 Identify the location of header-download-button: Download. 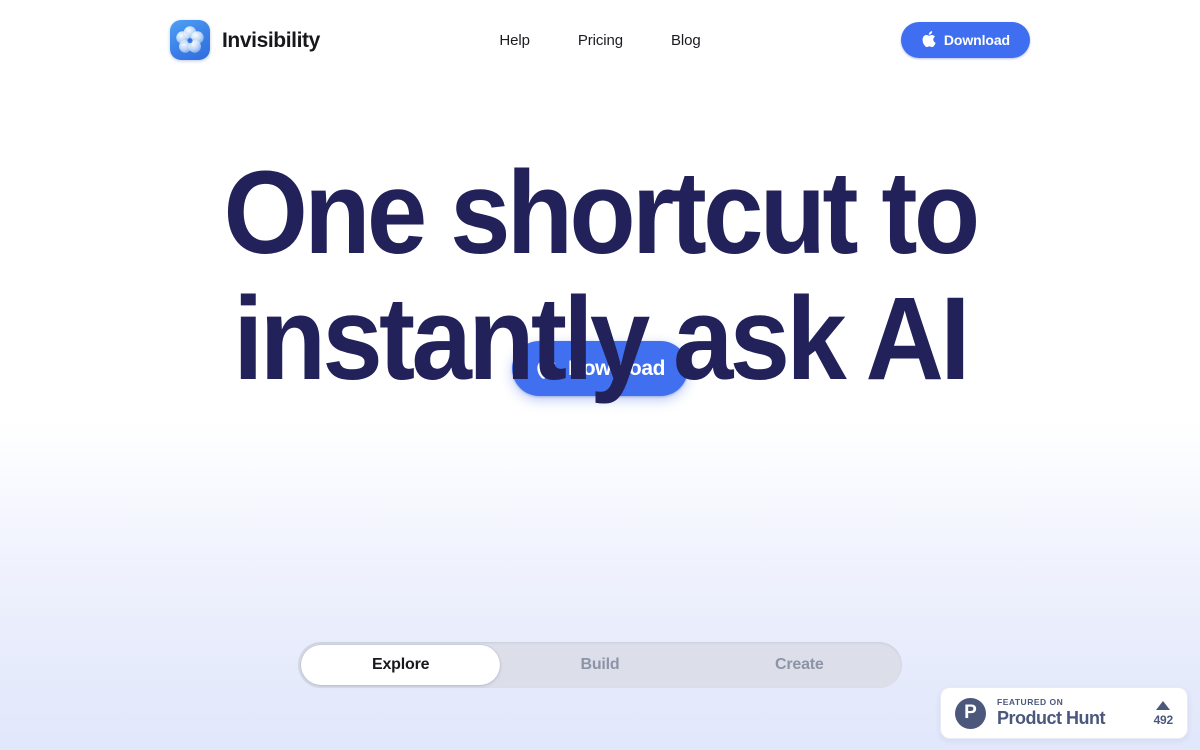
(965, 40).